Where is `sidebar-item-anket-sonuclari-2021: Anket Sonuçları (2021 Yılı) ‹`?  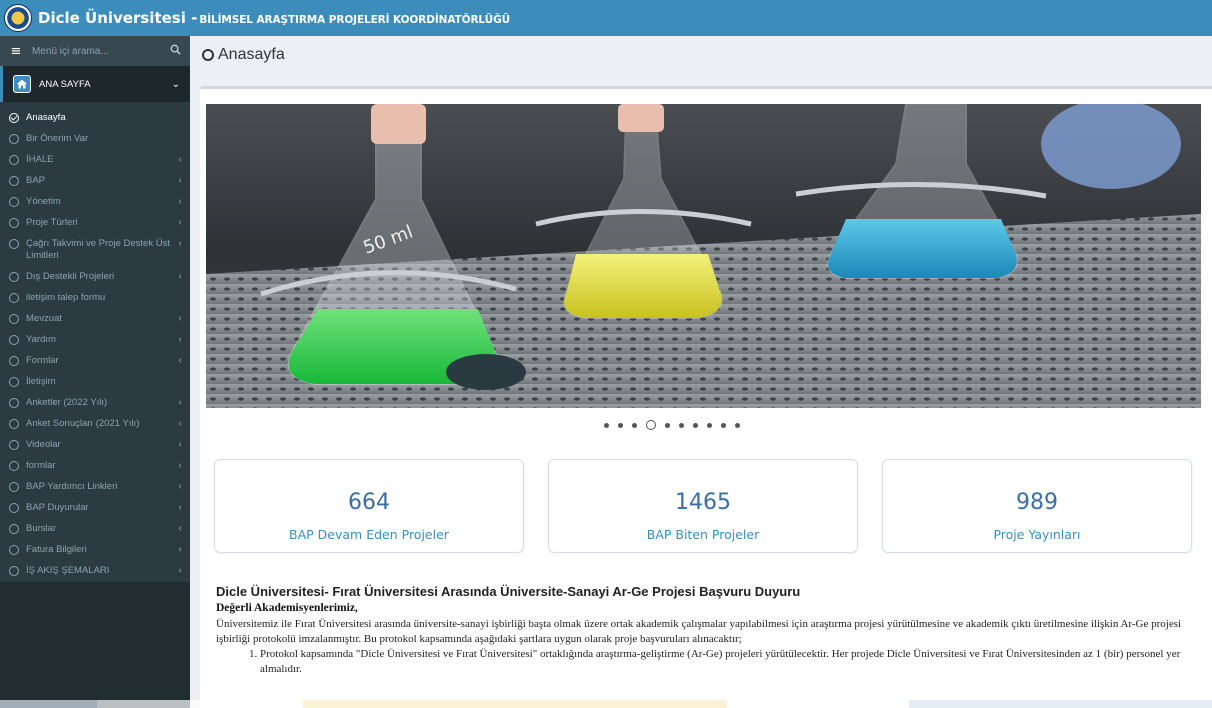
sidebar-item-anket-sonuclari-2021: Anket Sonuçları (2021 Yılı) ‹ is located at coordinates (95, 424).